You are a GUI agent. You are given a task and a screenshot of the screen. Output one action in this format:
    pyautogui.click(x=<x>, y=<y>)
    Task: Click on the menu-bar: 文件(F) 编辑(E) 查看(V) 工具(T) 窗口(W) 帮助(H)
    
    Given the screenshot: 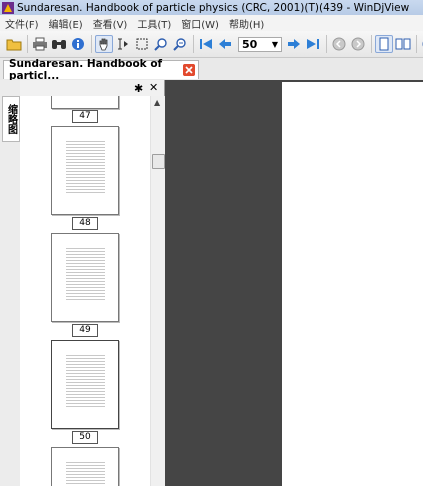 What is the action you would take?
    pyautogui.click(x=211, y=23)
    